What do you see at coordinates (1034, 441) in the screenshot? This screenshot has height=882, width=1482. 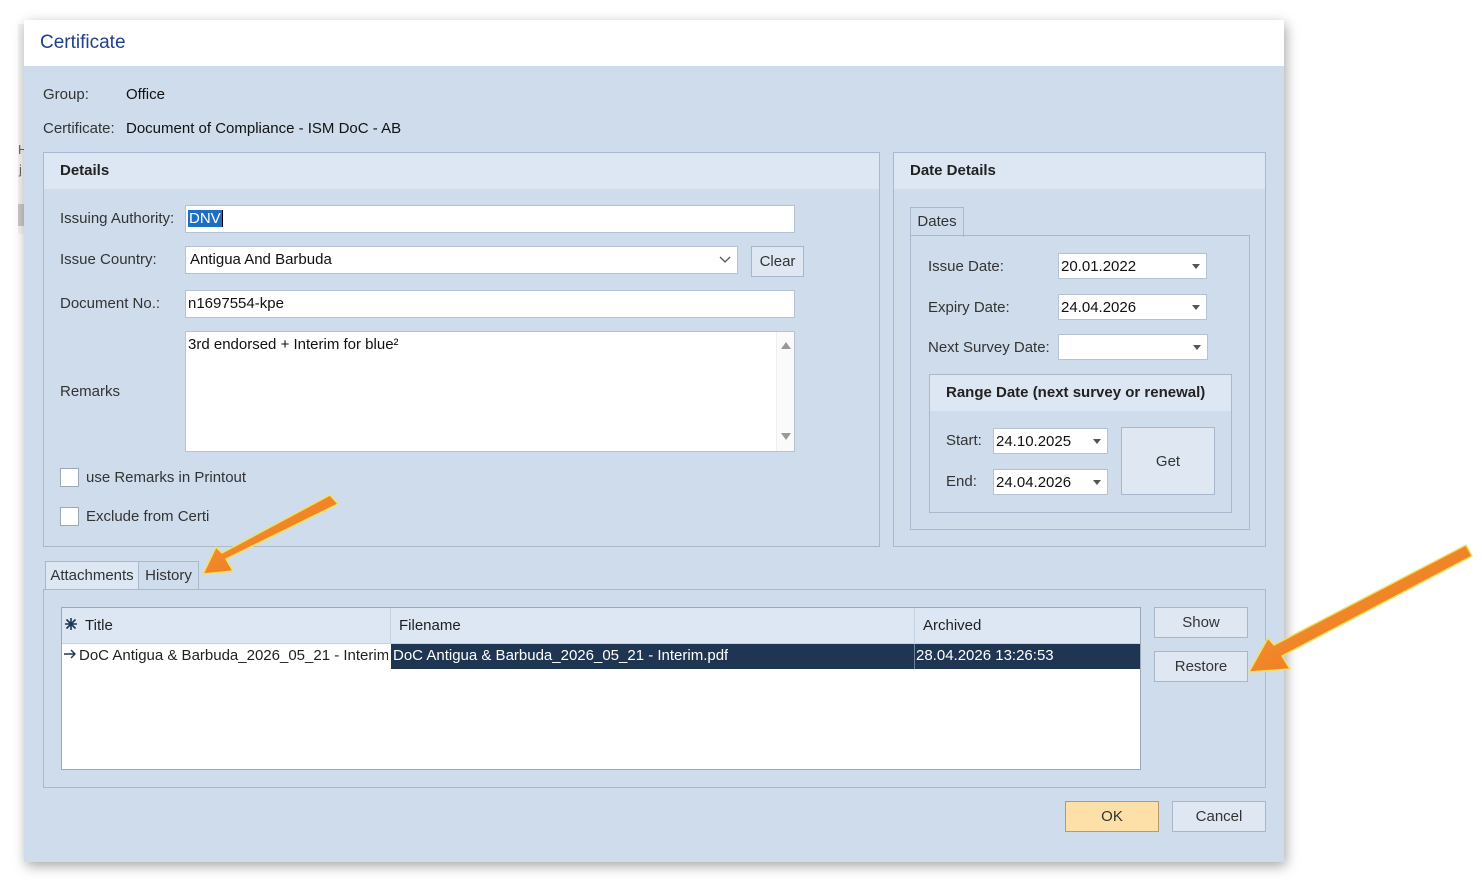 I see `range-start-value: 24.10.2025` at bounding box center [1034, 441].